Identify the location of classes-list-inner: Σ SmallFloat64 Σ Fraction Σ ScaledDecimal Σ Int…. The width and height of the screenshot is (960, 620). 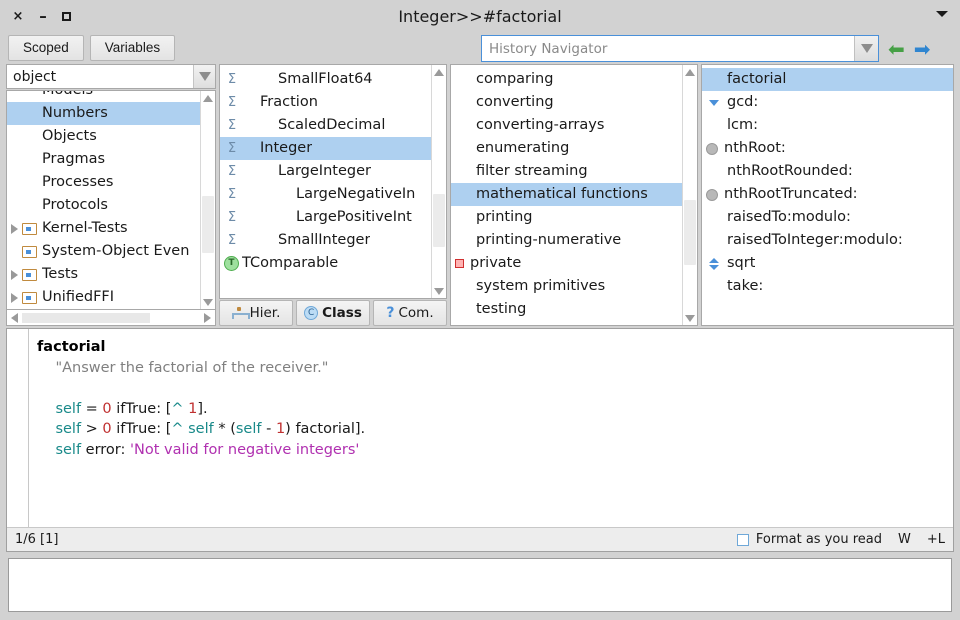
(325, 181).